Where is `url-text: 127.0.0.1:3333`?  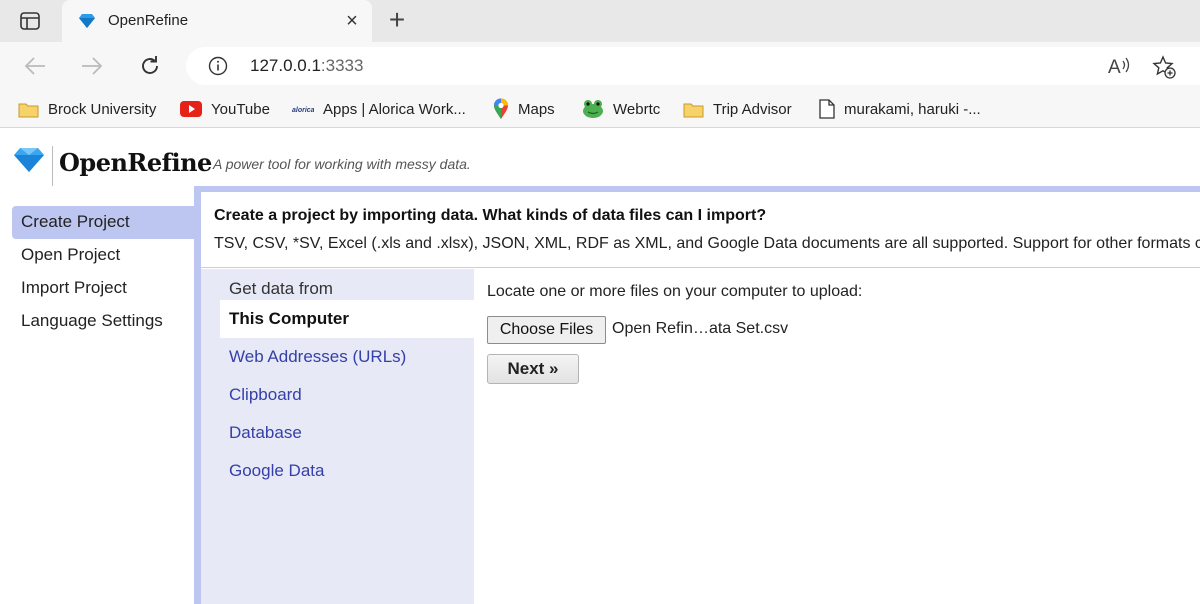 url-text: 127.0.0.1:3333 is located at coordinates (306, 66).